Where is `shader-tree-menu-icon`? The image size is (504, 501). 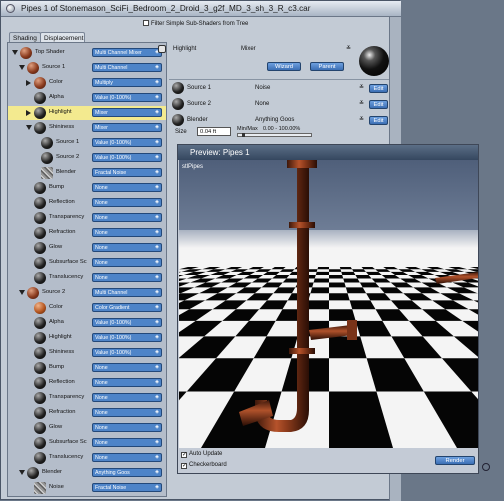
shader-tree-menu-icon is located at coordinates (162, 49).